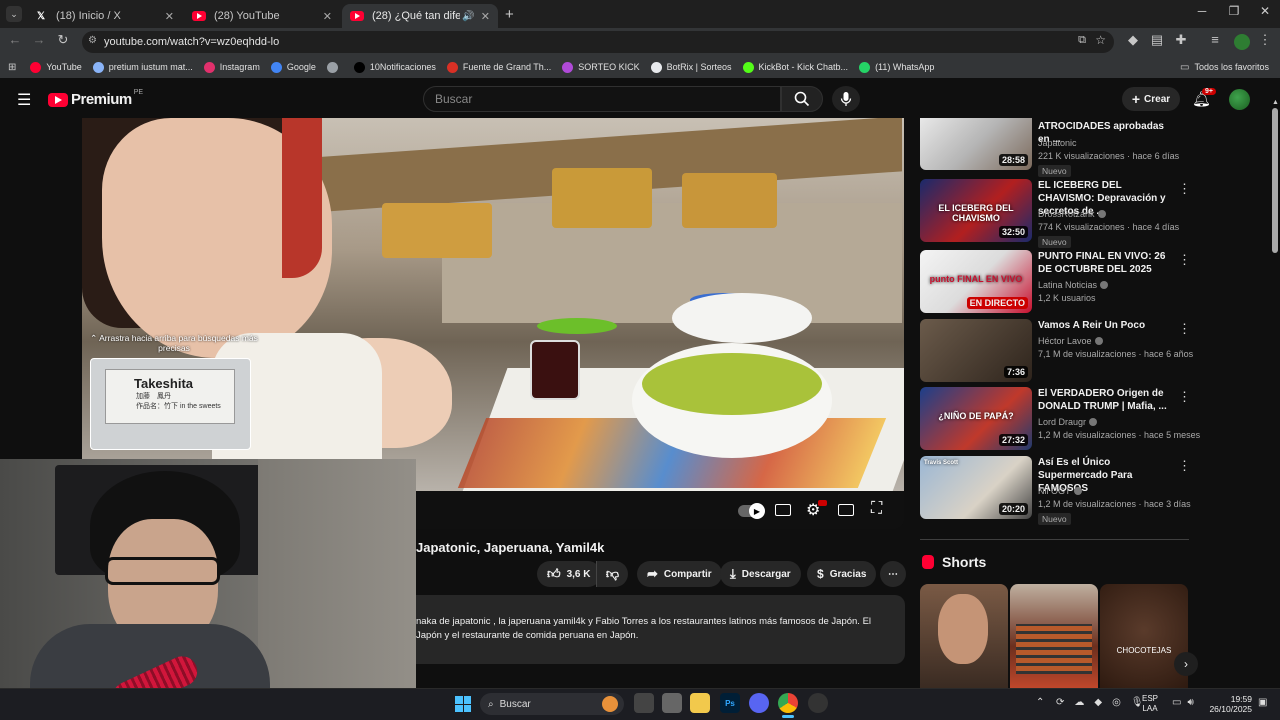 This screenshot has width=1280, height=720. What do you see at coordinates (893, 574) in the screenshot?
I see `more-actions-button: ⋯` at bounding box center [893, 574].